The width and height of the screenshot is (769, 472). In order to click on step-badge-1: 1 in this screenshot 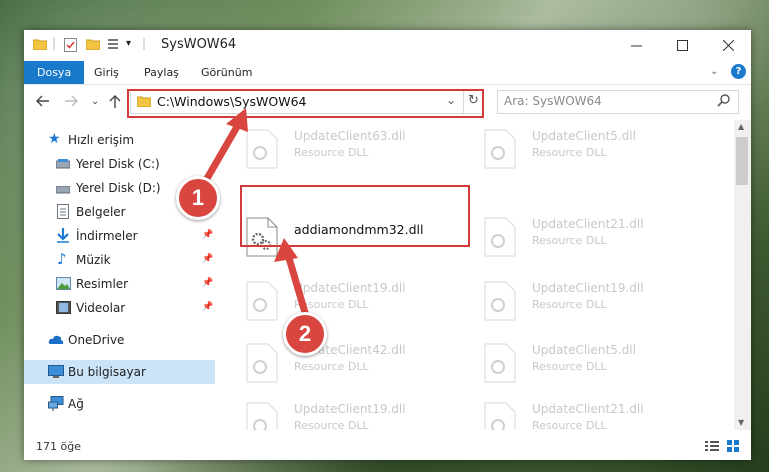, I will do `click(198, 198)`.